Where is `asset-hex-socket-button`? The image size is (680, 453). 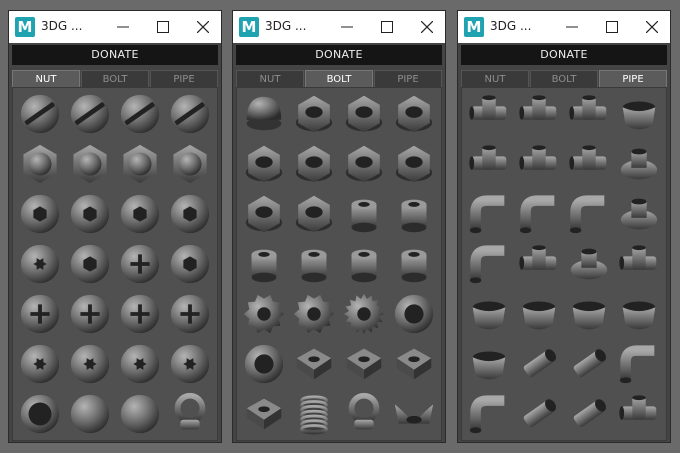 asset-hex-socket-button is located at coordinates (190, 216).